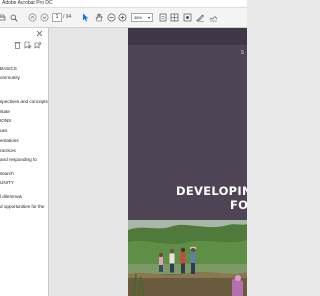 The image size is (320, 296). What do you see at coordinates (123, 4) in the screenshot?
I see `window-titlebar: Adobe Acrobat Pro DC` at bounding box center [123, 4].